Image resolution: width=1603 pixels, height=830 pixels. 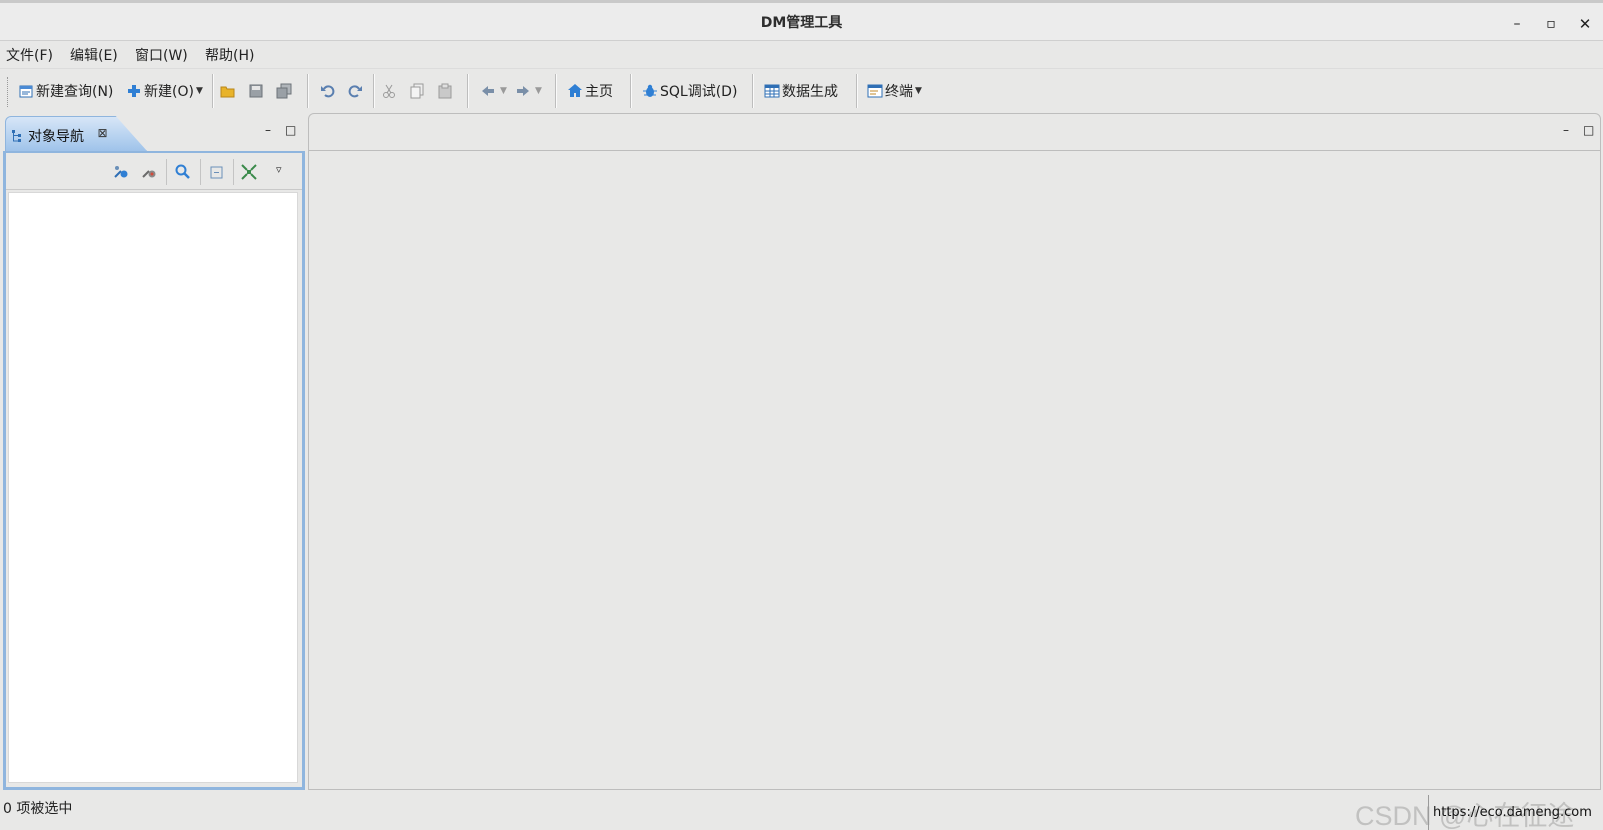 I want to click on close-icon: ✕, so click(x=1585, y=24).